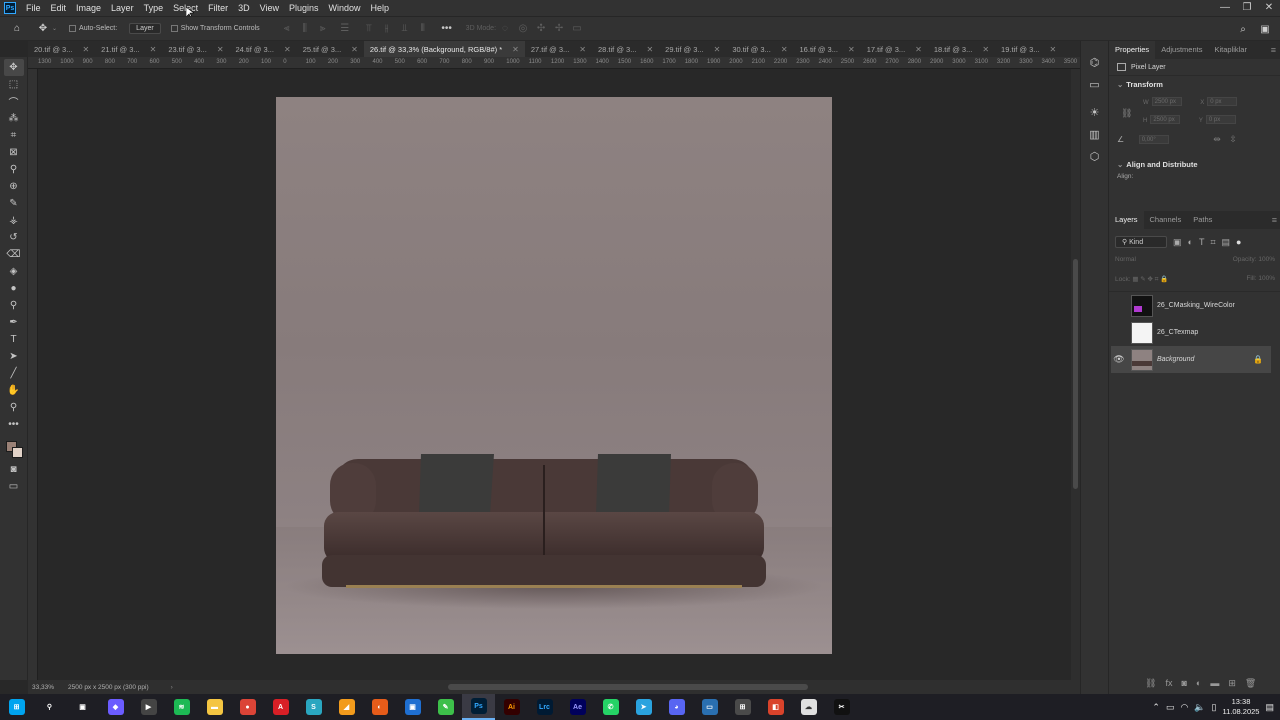  I want to click on document-tab: 19.tif @ 3... ✕, so click(1028, 49).